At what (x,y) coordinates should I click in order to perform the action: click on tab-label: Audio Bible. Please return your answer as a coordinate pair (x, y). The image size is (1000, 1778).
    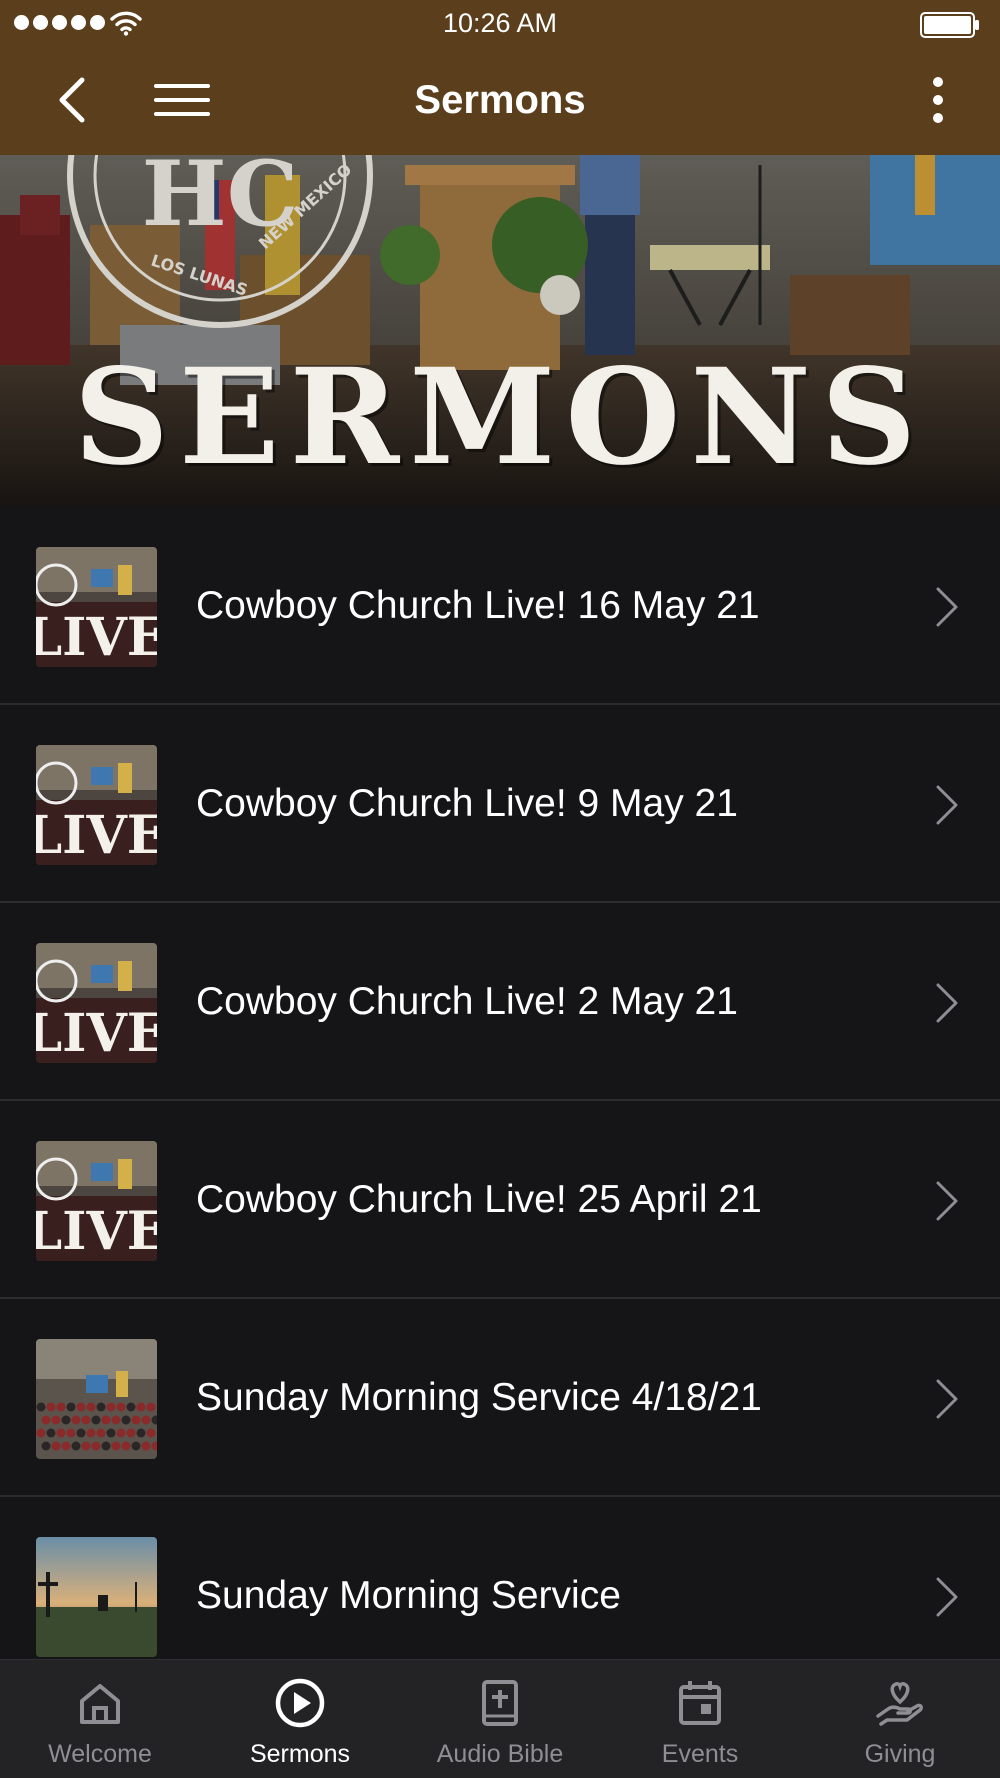
    Looking at the image, I should click on (500, 1754).